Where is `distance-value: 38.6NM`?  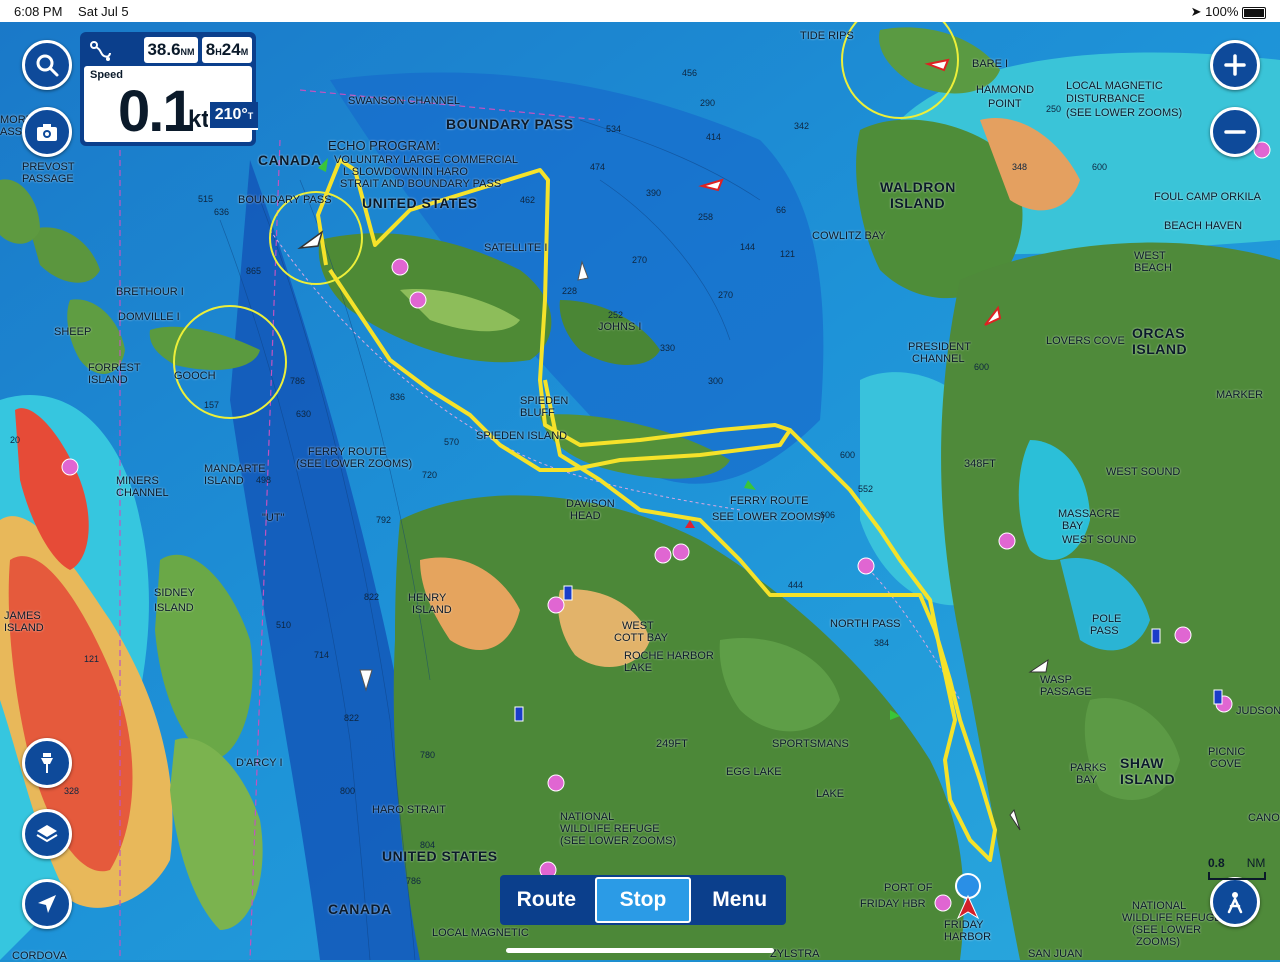 distance-value: 38.6NM is located at coordinates (171, 50).